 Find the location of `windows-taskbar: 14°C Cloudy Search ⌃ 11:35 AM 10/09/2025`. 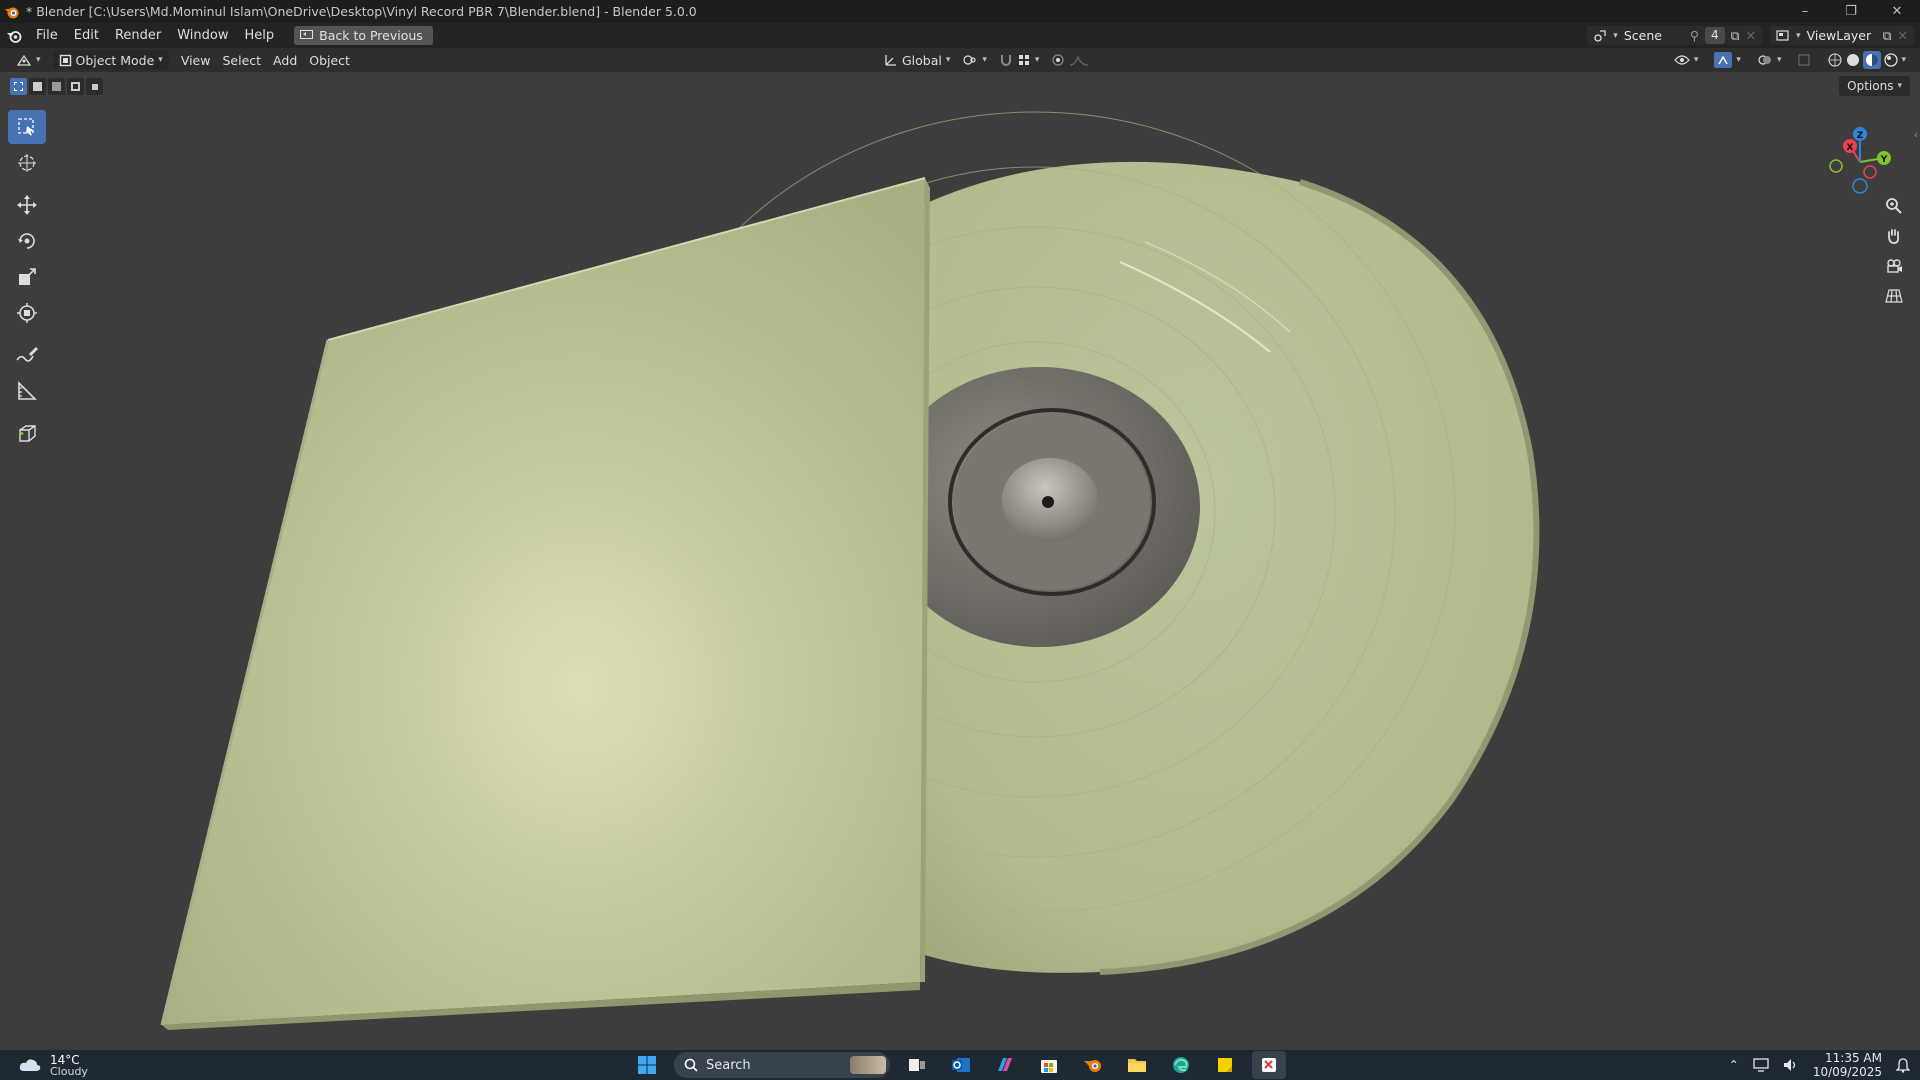

windows-taskbar: 14°C Cloudy Search ⌃ 11:35 AM 10/09/2025 is located at coordinates (960, 1065).